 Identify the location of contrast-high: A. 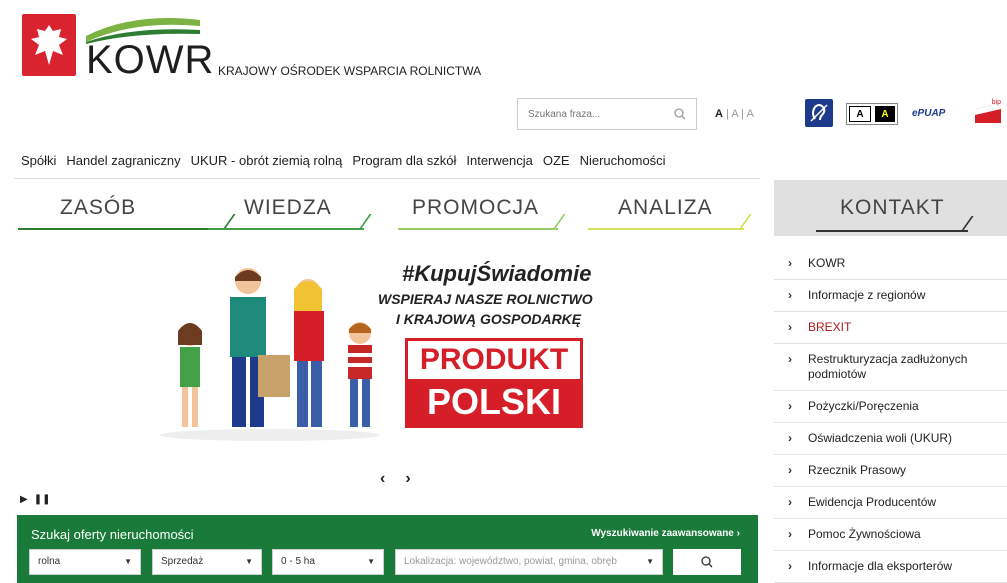
(885, 114).